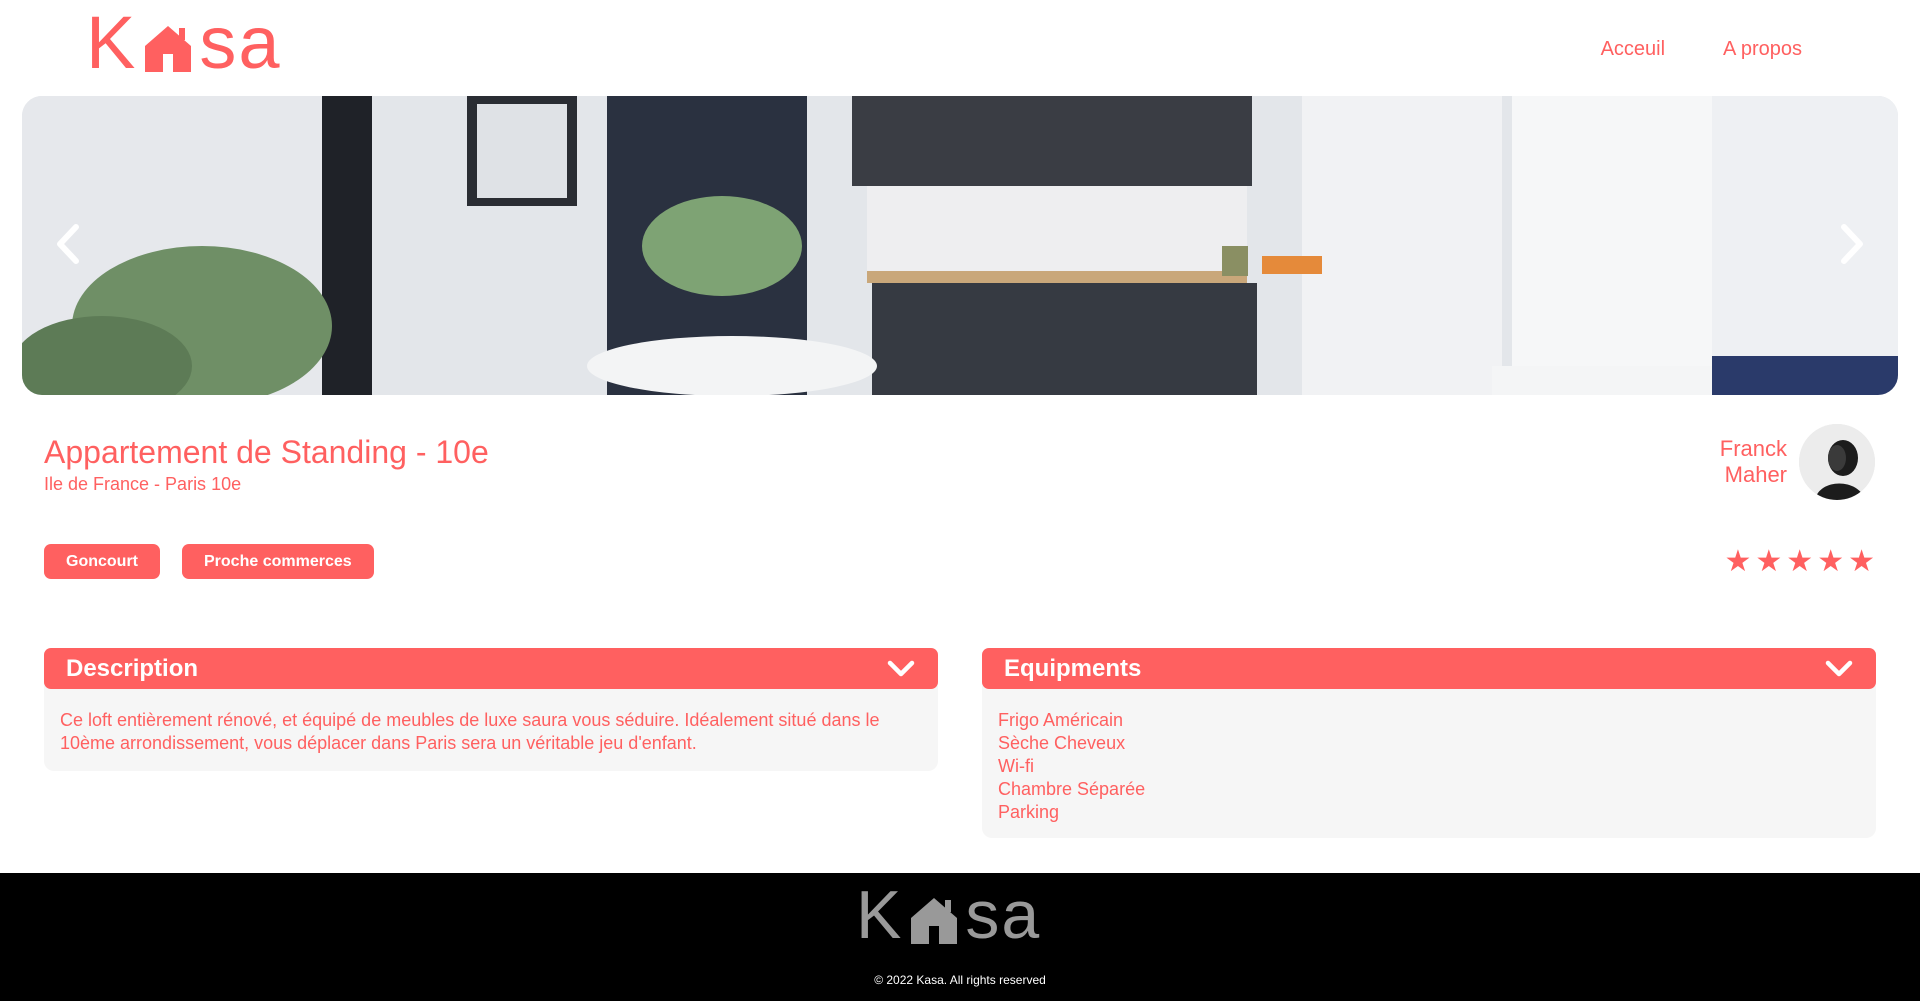  Describe the element at coordinates (143, 484) in the screenshot. I see `listing-location: Ile de France - Paris 10e` at that location.